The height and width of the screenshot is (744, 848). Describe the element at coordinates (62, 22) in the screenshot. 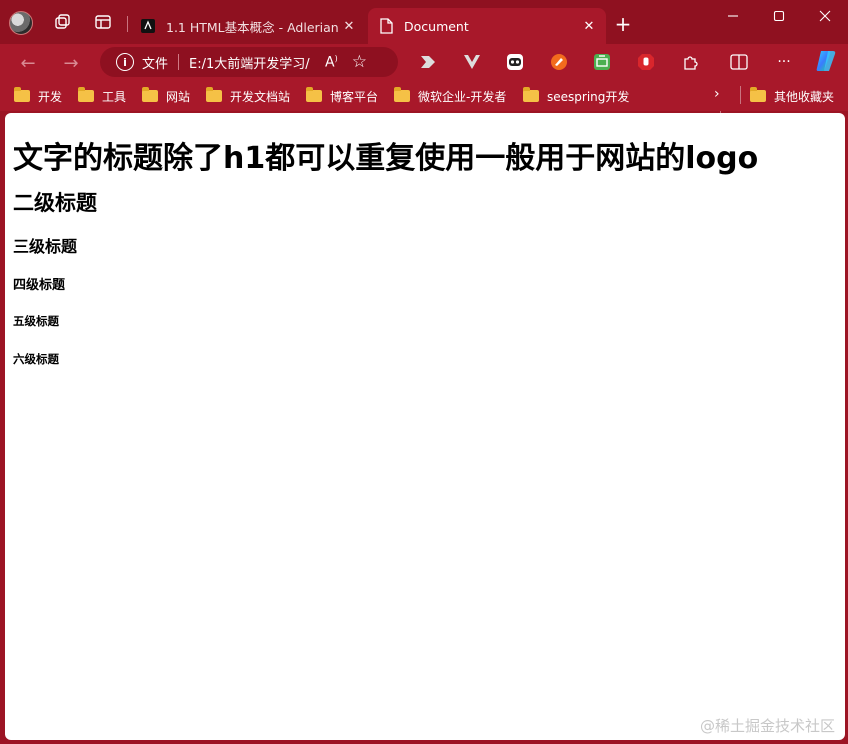

I see `workspaces-icon` at that location.